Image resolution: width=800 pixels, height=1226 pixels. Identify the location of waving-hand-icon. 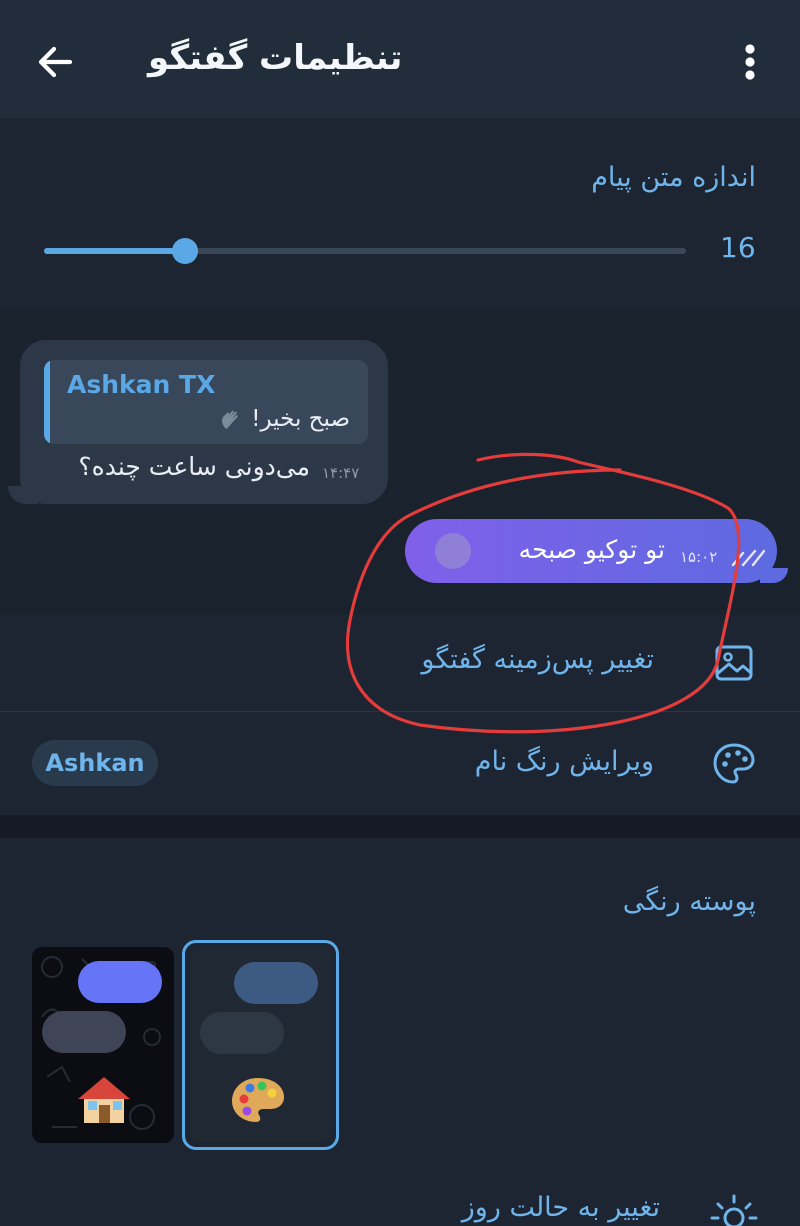
(229, 419).